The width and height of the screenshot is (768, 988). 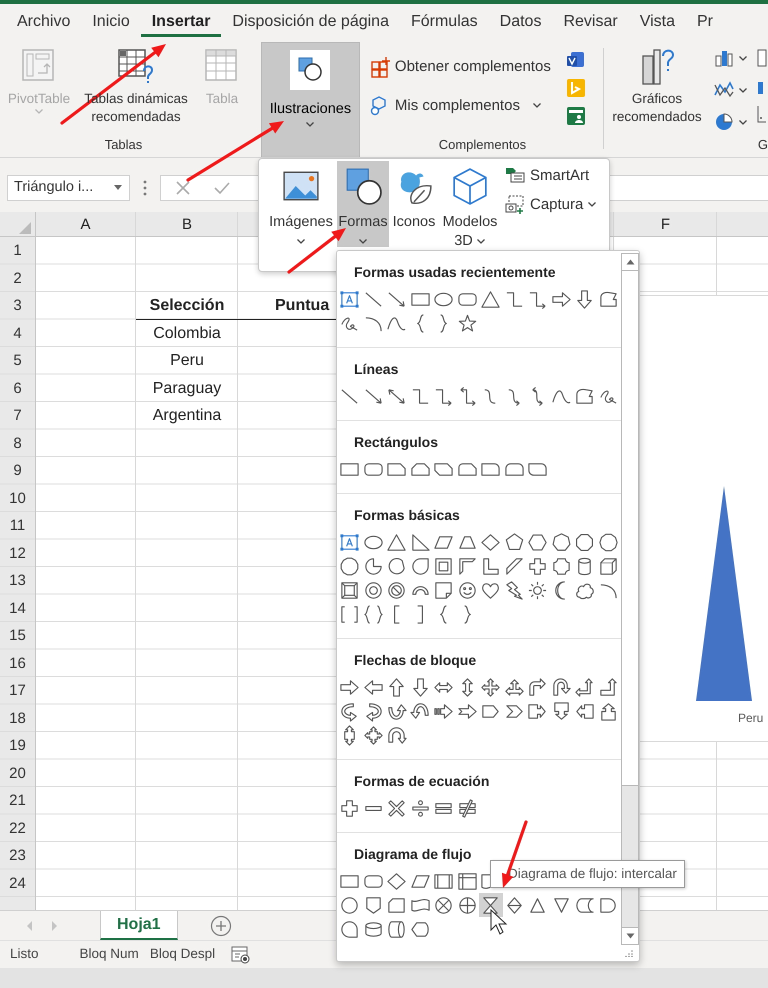 What do you see at coordinates (187, 361) in the screenshot?
I see `table-cell-text: Peru` at bounding box center [187, 361].